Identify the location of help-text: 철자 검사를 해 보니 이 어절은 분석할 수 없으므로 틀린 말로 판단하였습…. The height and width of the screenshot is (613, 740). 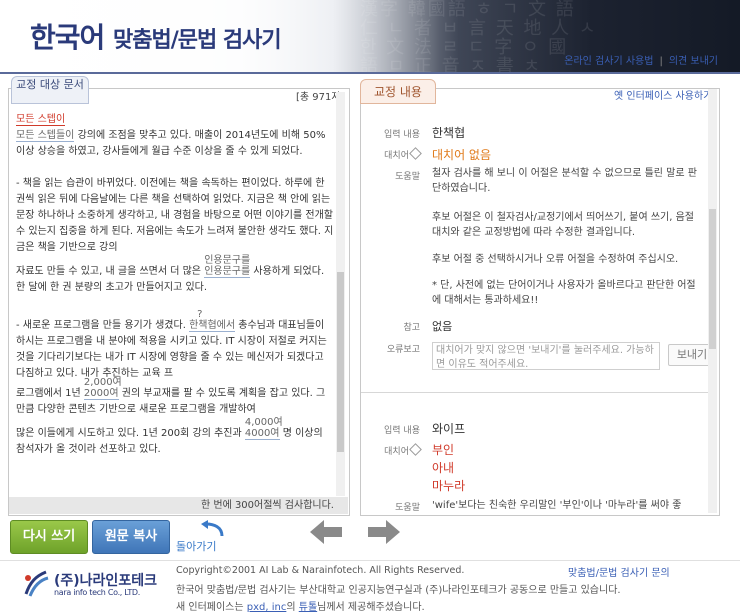
(564, 181).